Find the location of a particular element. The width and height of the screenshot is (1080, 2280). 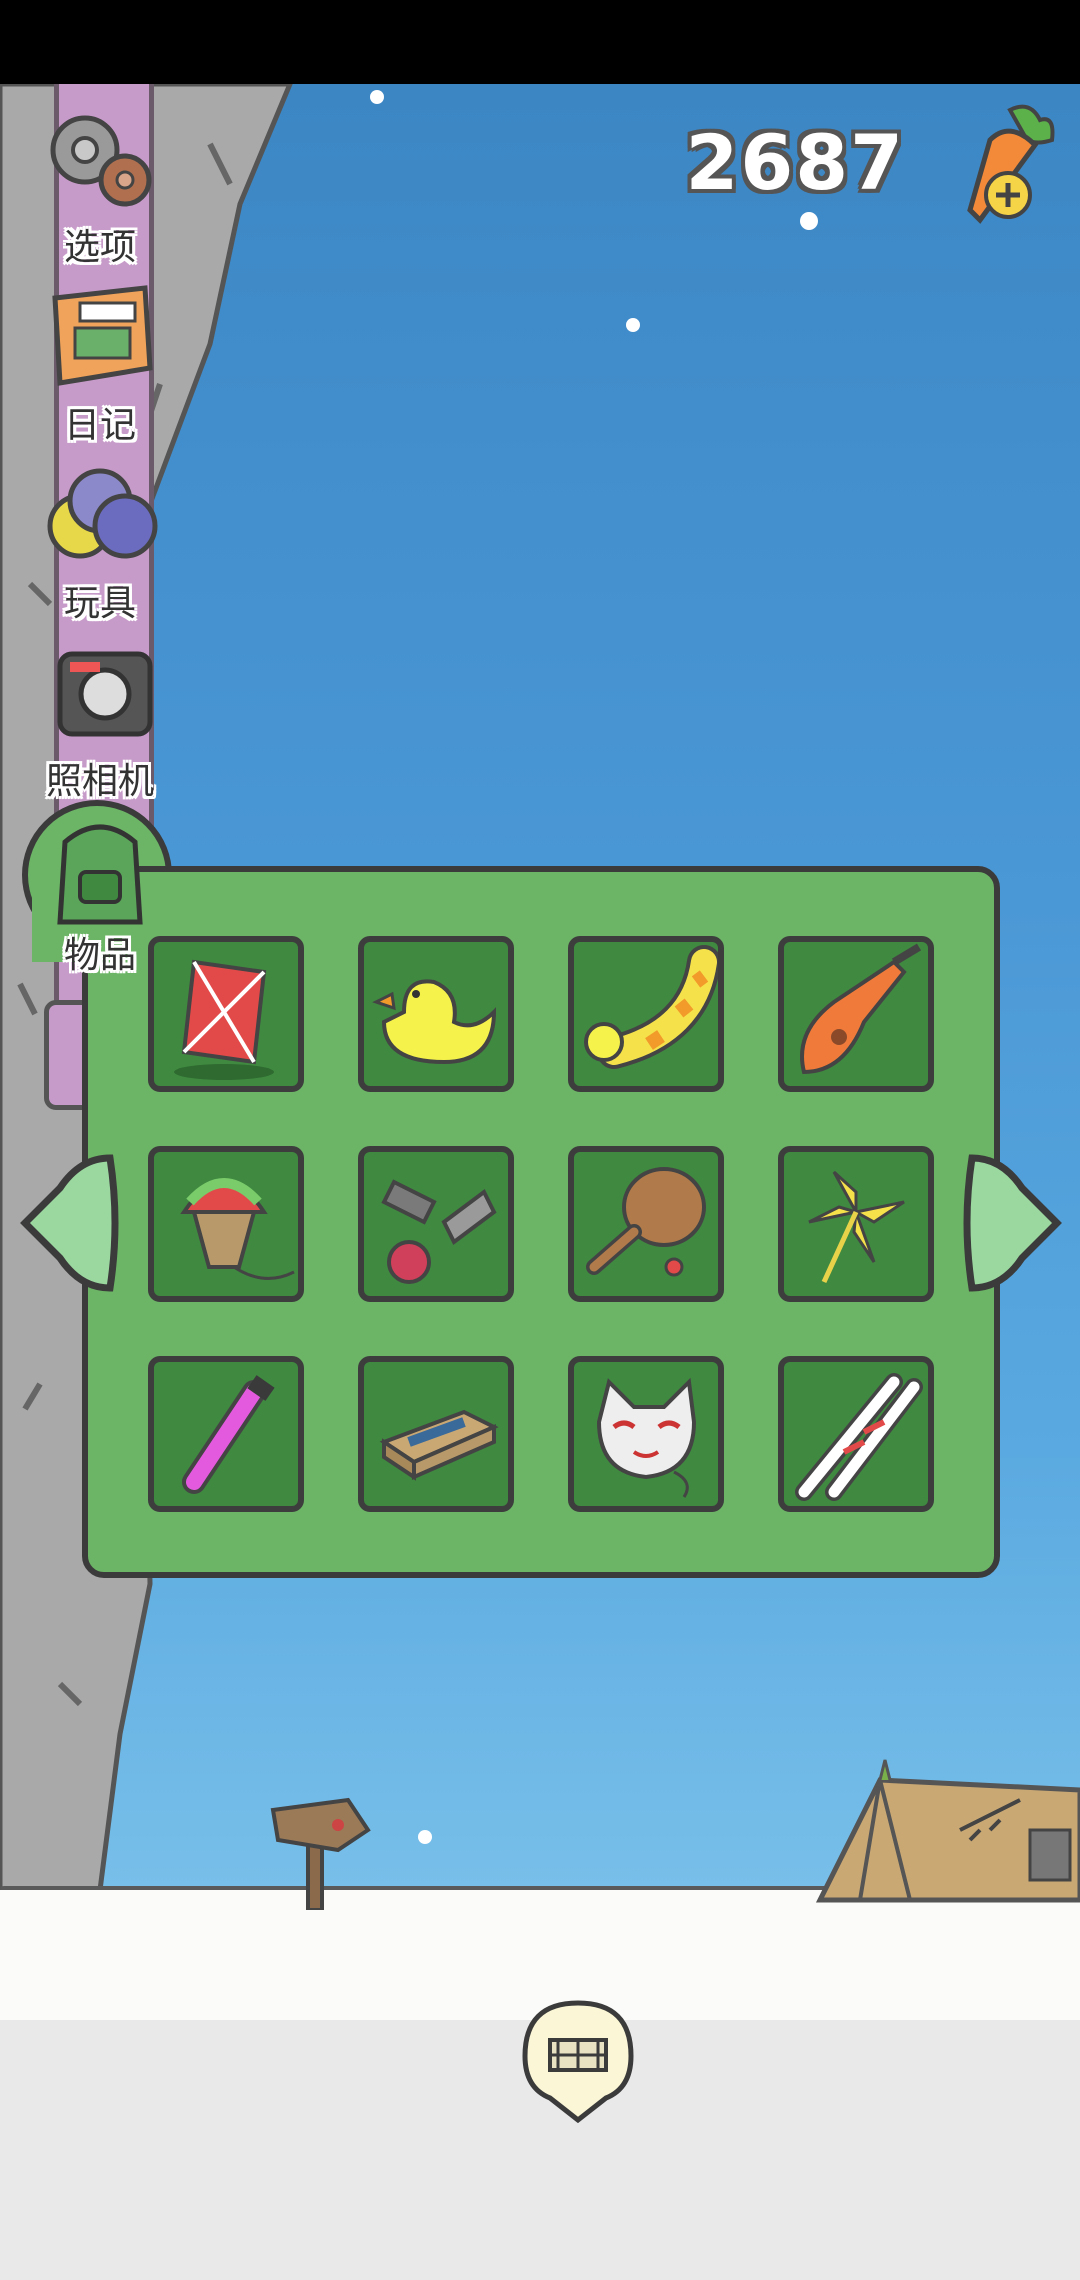

kite-icon is located at coordinates (224, 1019).